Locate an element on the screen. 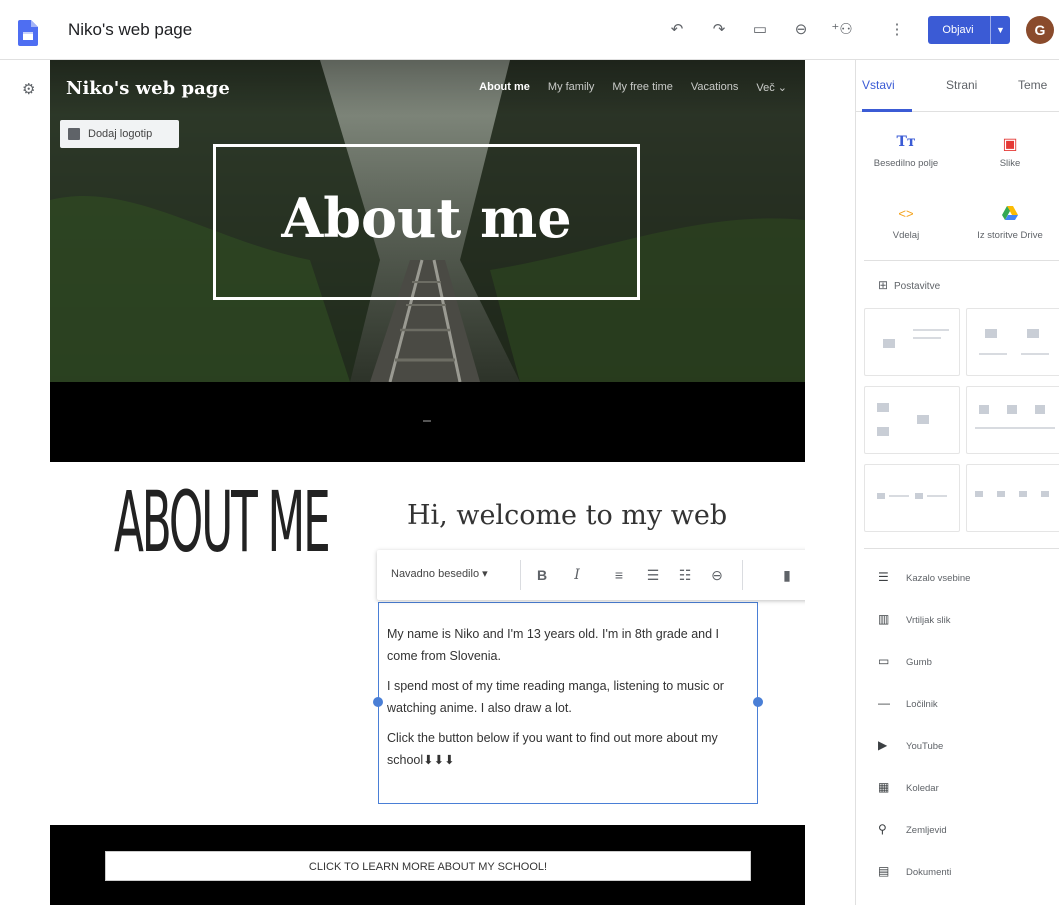  avatar: G is located at coordinates (1040, 30).